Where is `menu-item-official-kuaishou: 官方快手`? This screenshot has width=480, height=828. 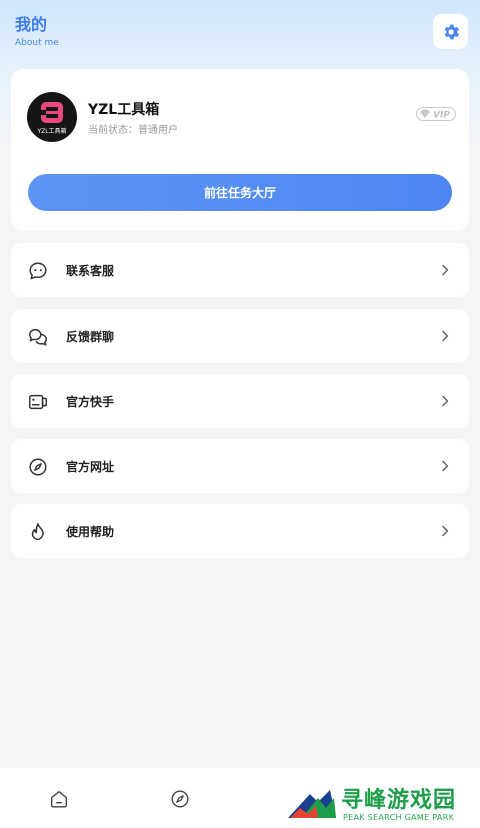
menu-item-official-kuaishou: 官方快手 is located at coordinates (240, 401).